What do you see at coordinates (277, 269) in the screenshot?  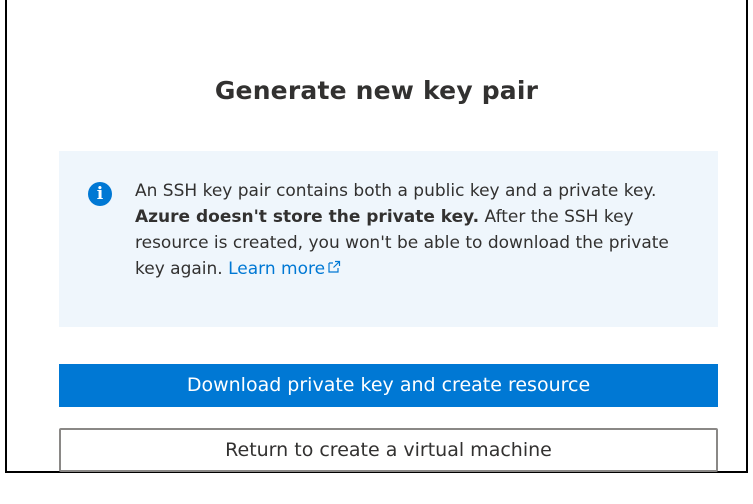 I see `learn-more-label: Learn more` at bounding box center [277, 269].